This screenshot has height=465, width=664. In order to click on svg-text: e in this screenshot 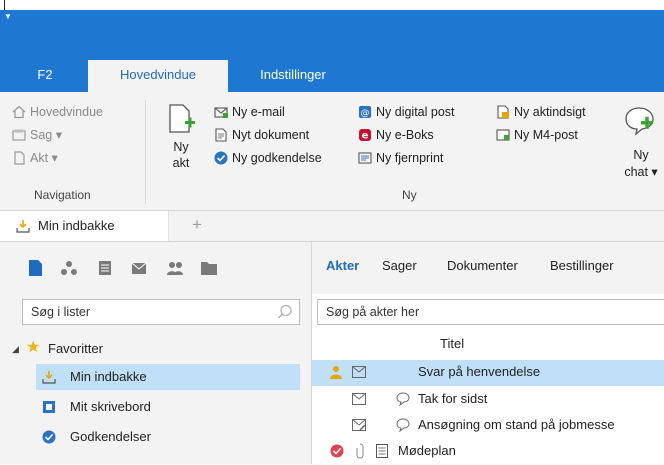, I will do `click(365, 136)`.